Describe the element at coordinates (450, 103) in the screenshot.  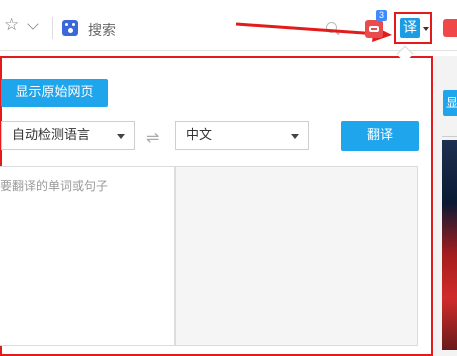
I see `page-button: 显` at that location.